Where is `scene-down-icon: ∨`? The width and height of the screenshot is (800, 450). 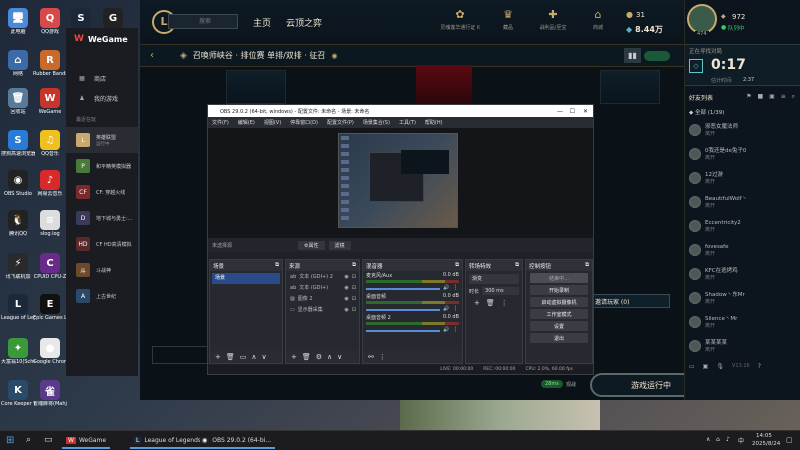 scene-down-icon: ∨ is located at coordinates (264, 357).